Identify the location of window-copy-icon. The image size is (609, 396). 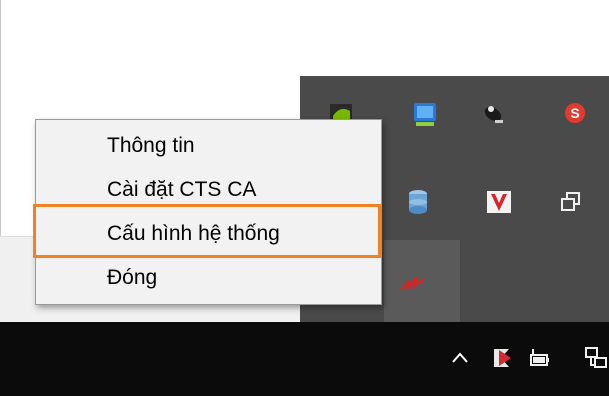
(571, 202).